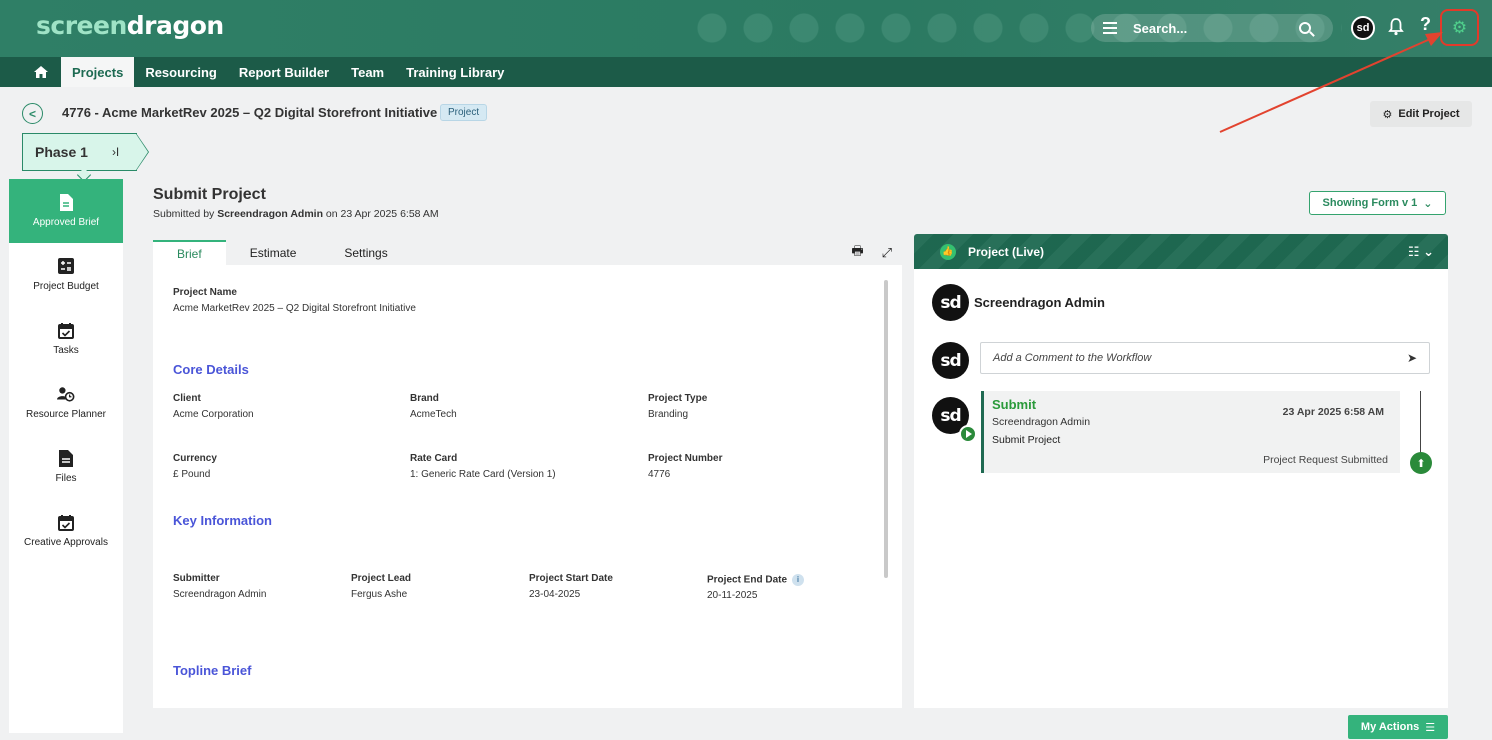 The width and height of the screenshot is (1492, 740). I want to click on submitter-value: Screendragon Admin, so click(220, 594).